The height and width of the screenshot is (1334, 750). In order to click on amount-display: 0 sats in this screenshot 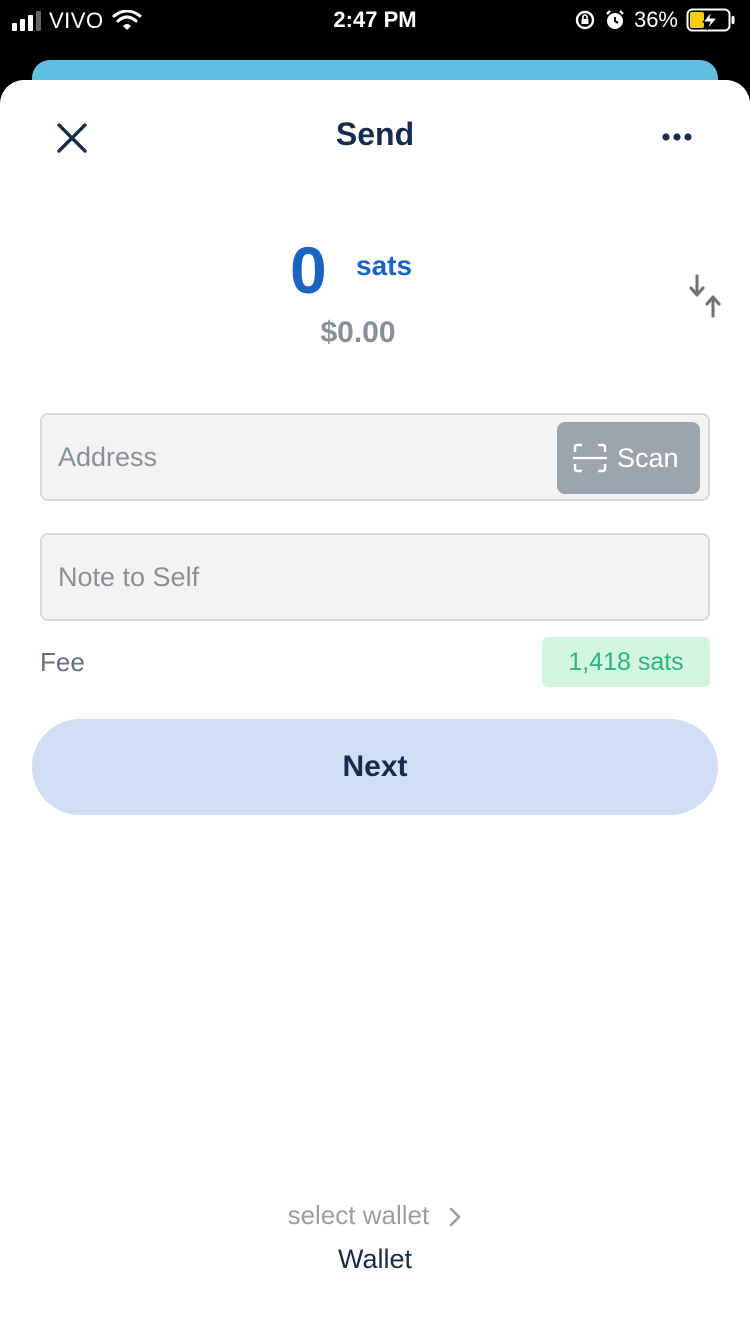, I will do `click(375, 270)`.